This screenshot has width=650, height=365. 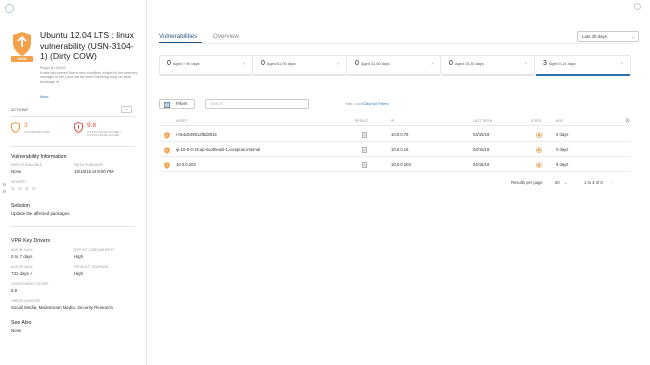 What do you see at coordinates (178, 36) in the screenshot?
I see `tab-vulnerabilities: Vulnerabilities` at bounding box center [178, 36].